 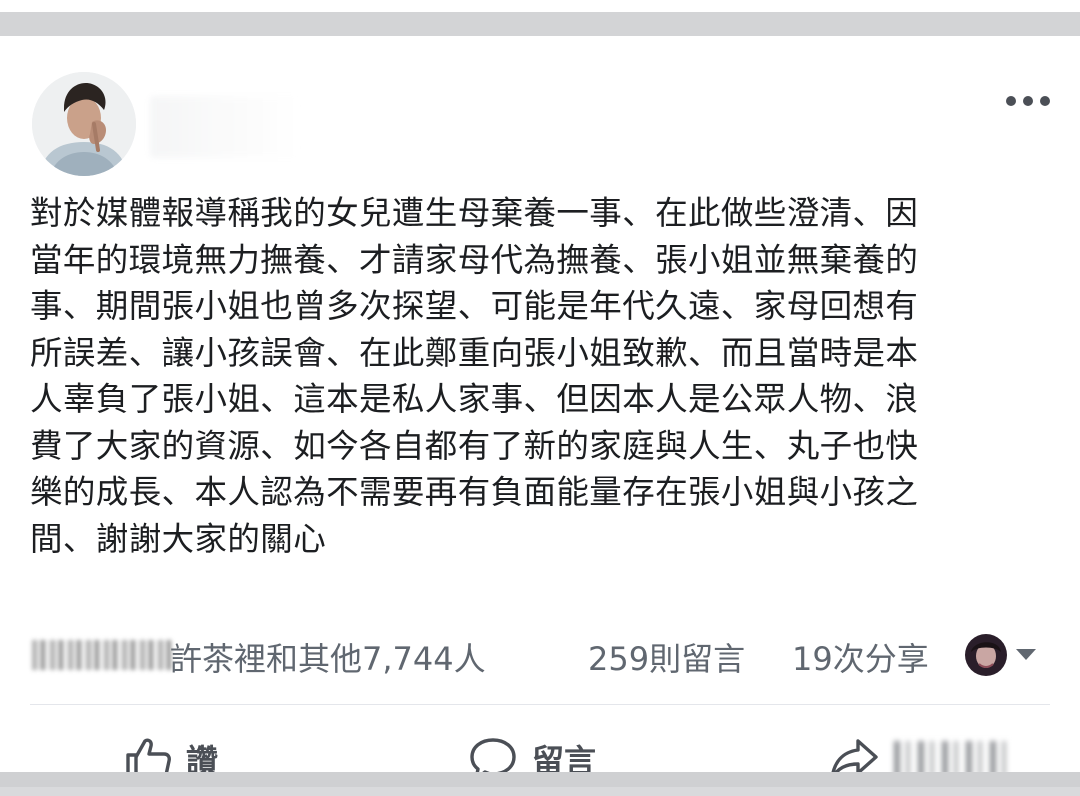 What do you see at coordinates (328, 657) in the screenshot?
I see `reactions-count: 許茶裡和其他7,744人` at bounding box center [328, 657].